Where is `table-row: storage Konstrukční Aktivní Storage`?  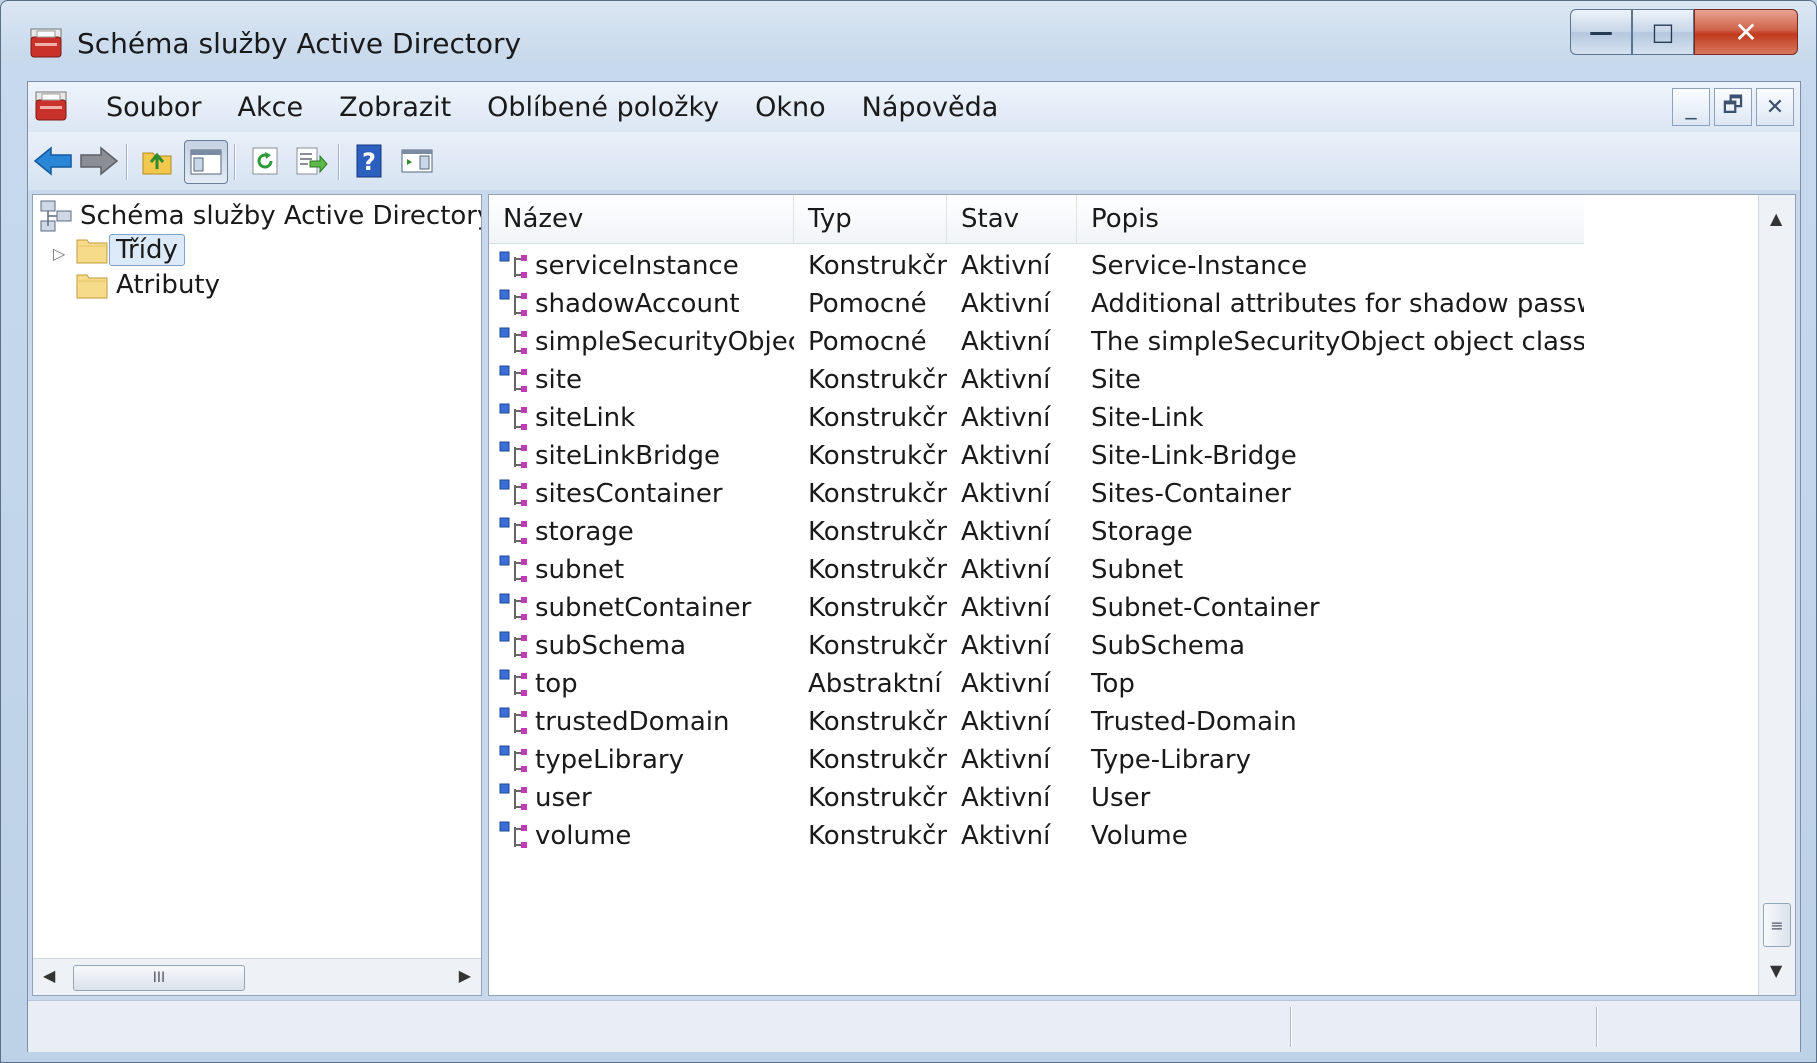 table-row: storage Konstrukční Aktivní Storage is located at coordinates (1036, 532).